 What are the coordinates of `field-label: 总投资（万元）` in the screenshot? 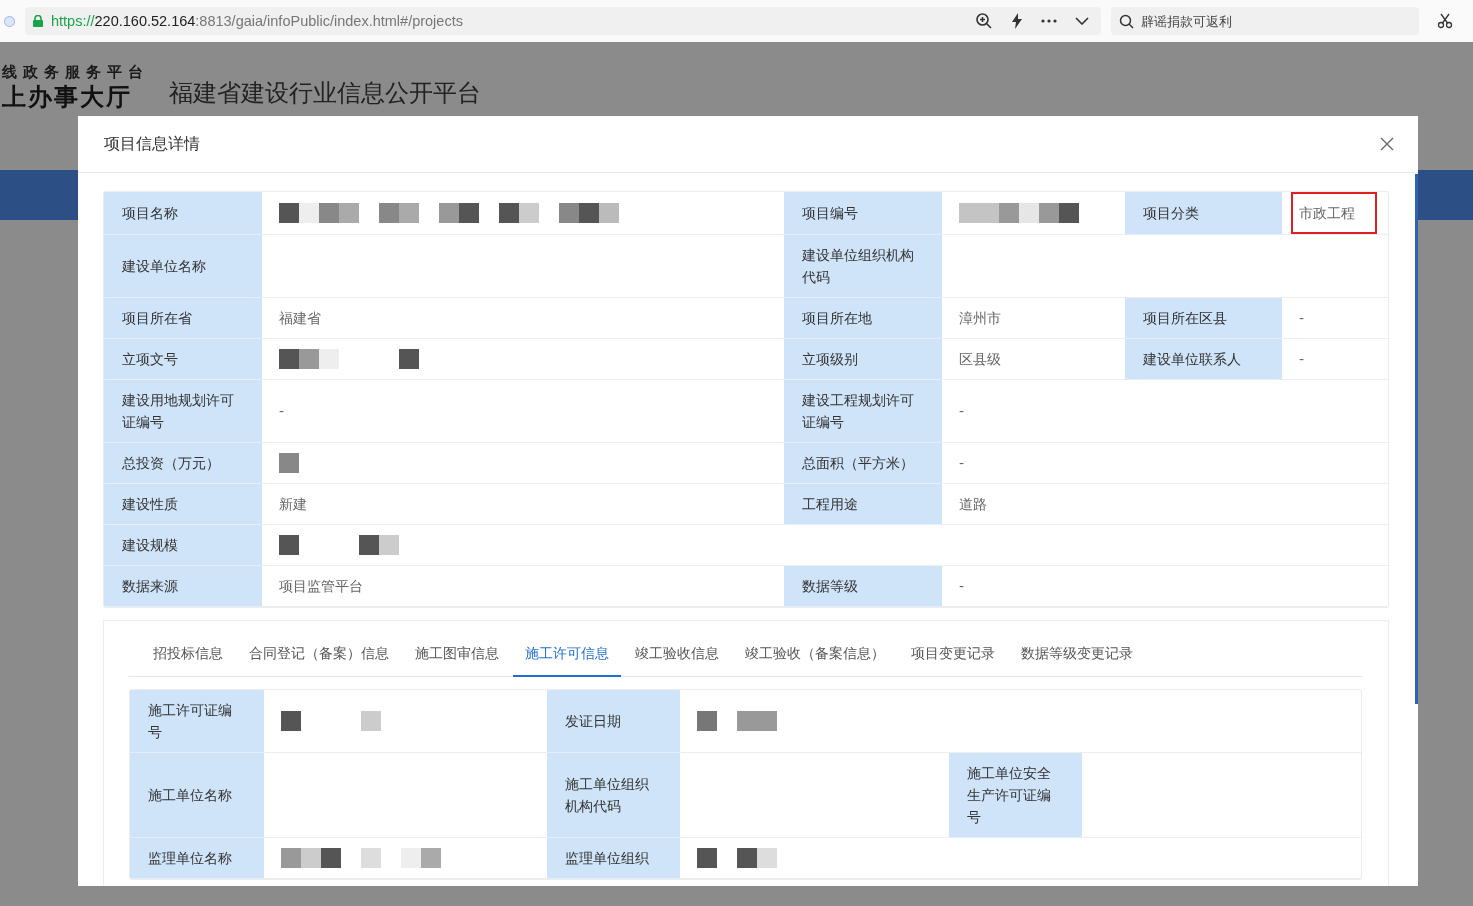 It's located at (183, 463).